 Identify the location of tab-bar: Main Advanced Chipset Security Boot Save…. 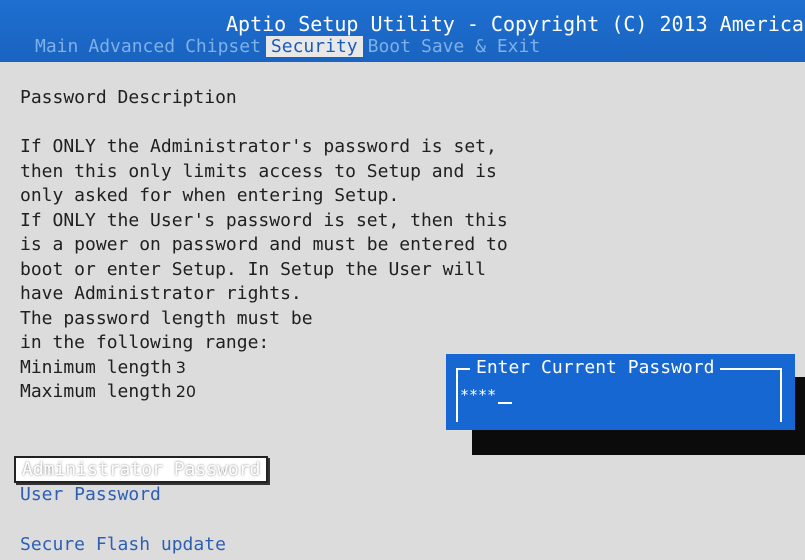
(287, 46).